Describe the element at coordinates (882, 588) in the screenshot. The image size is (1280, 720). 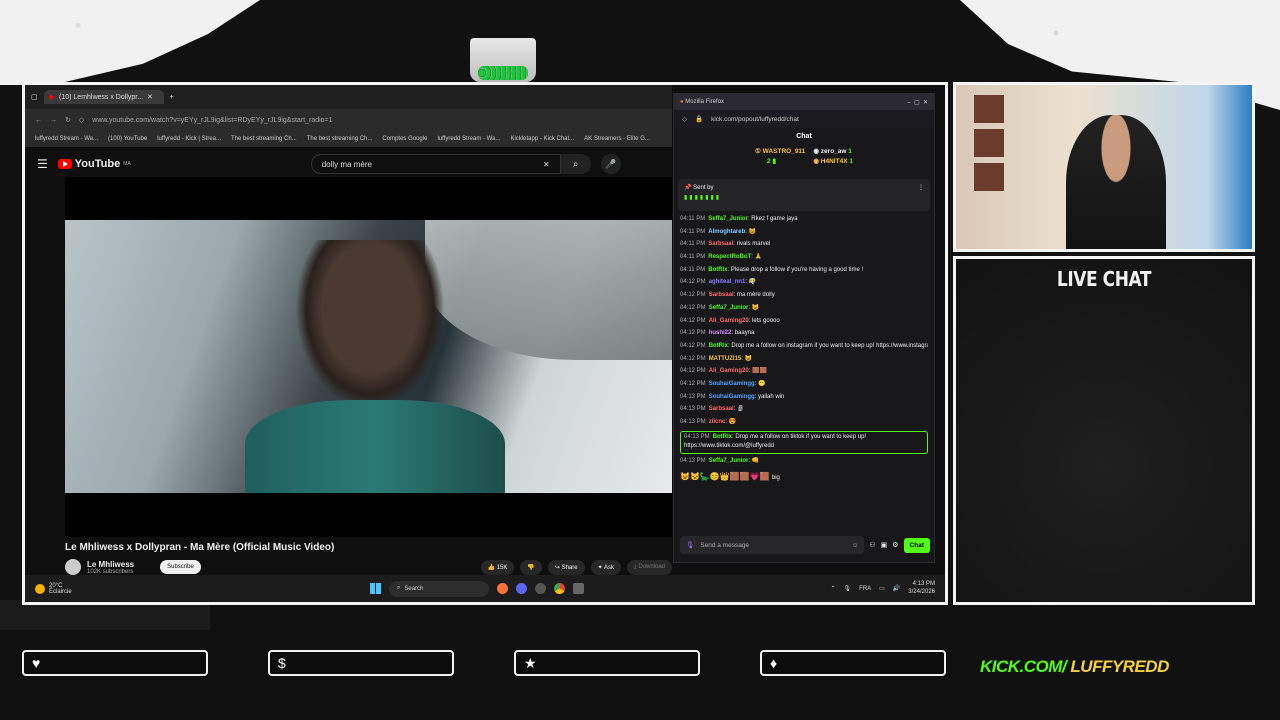
I see `network-icon: ▭` at that location.